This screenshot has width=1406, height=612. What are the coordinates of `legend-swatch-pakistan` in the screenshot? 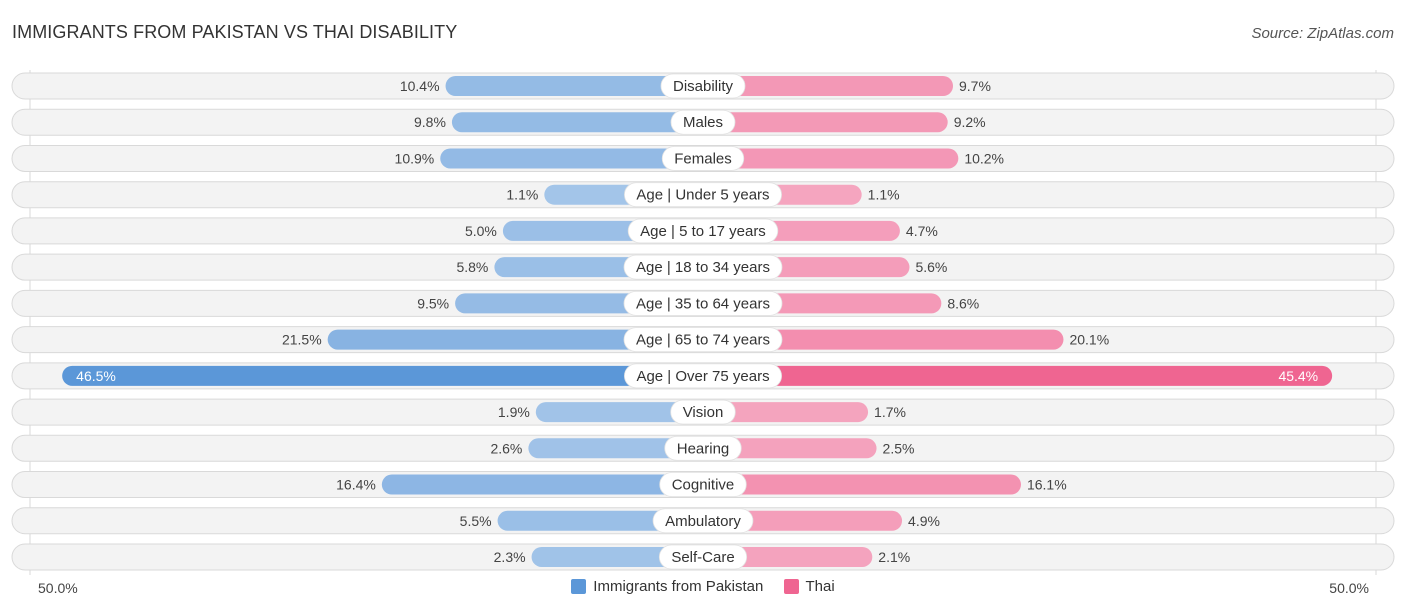 It's located at (579, 586).